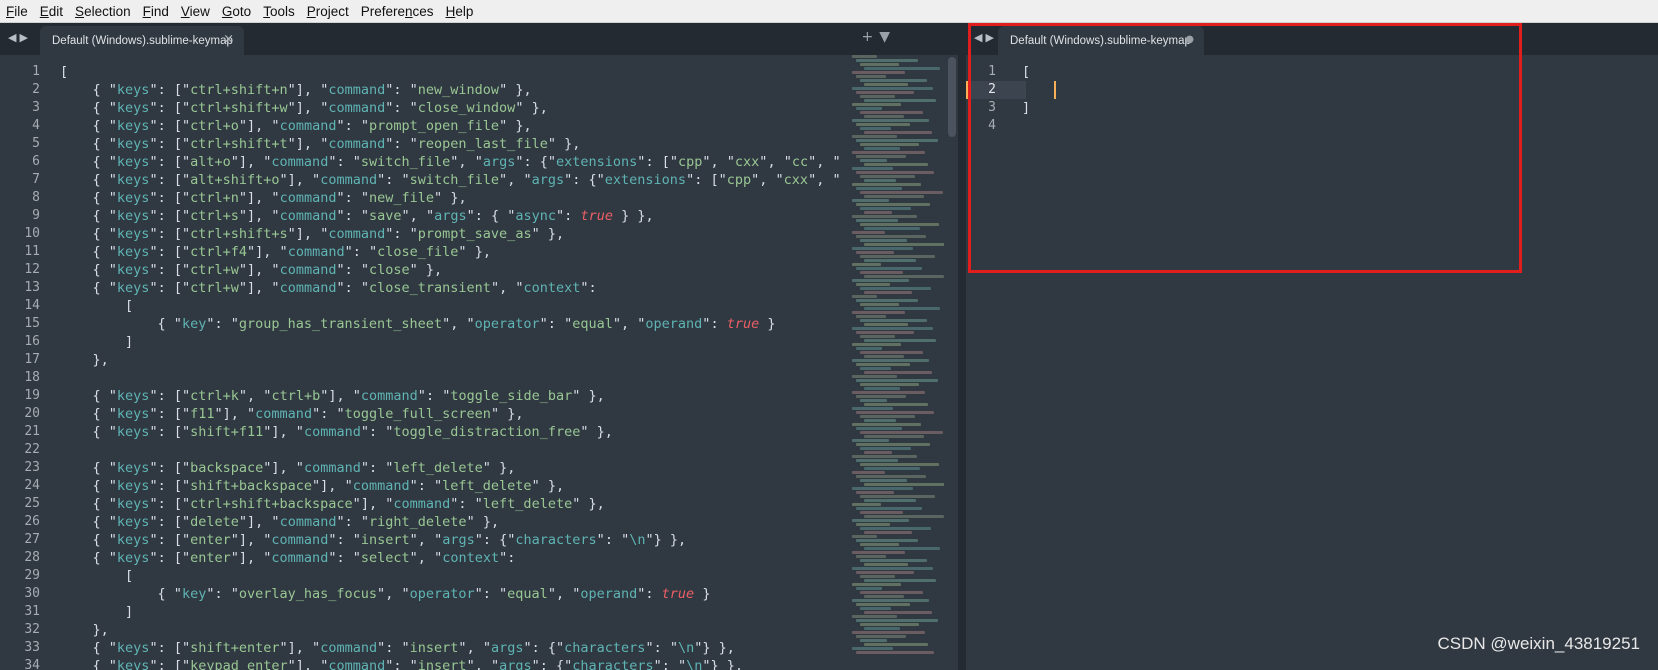  I want to click on line-number: 27, so click(32, 539).